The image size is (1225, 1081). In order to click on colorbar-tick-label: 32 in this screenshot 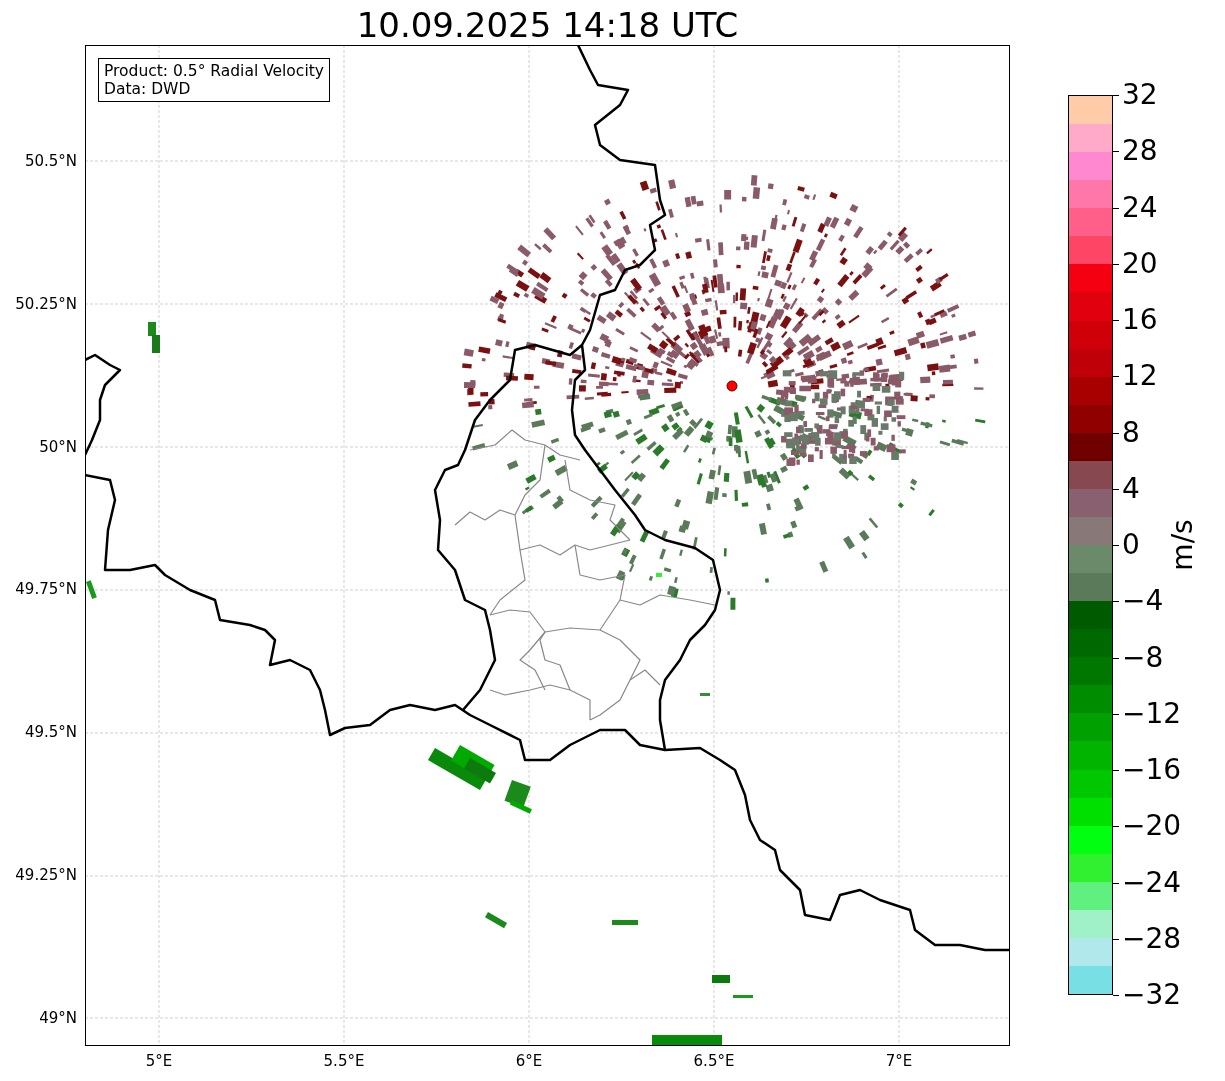, I will do `click(1140, 95)`.